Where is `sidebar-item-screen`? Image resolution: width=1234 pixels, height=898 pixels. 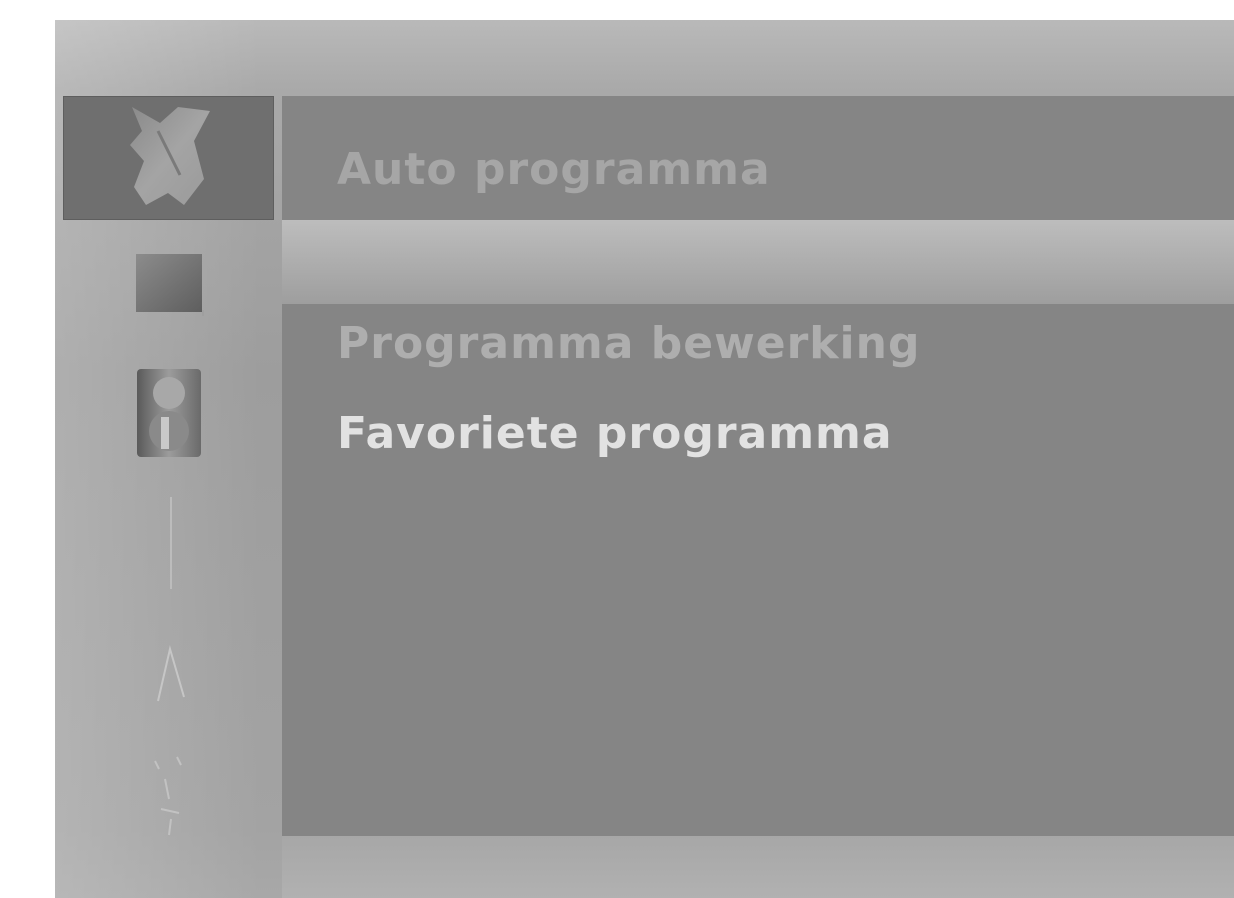
sidebar-item-screen is located at coordinates (168, 791).